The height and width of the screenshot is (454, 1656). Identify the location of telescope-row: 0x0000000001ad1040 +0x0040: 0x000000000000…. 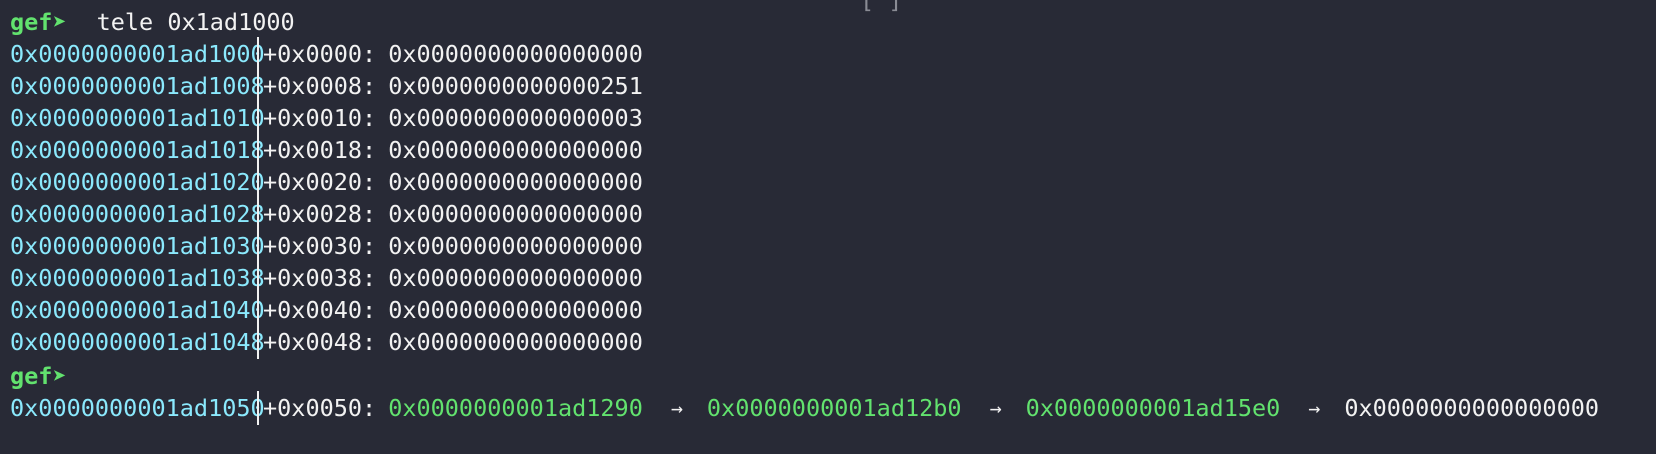
(326, 310).